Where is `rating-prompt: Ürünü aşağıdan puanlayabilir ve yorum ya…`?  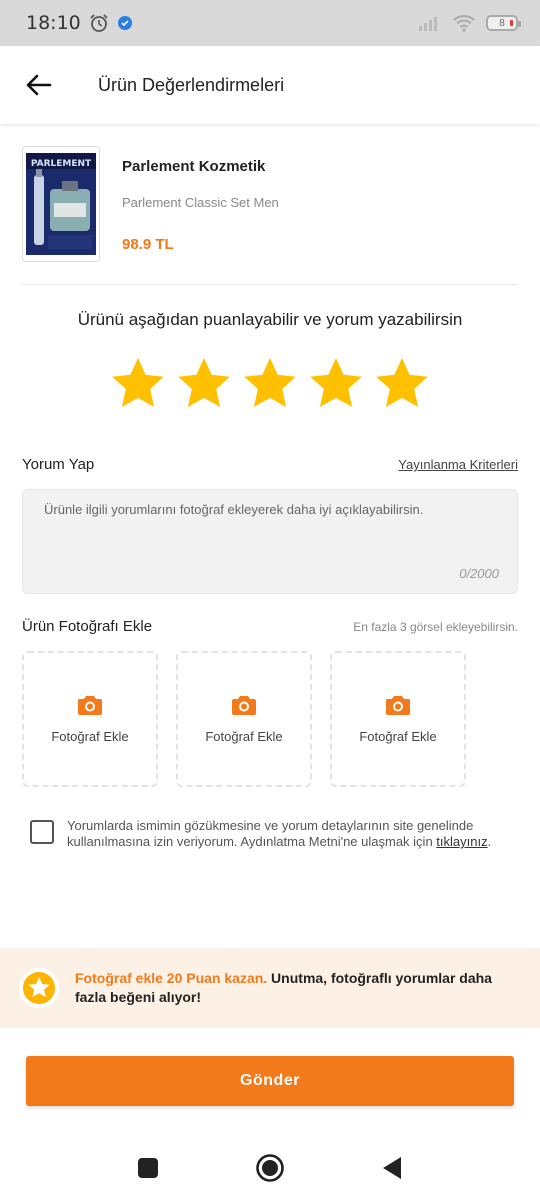 rating-prompt: Ürünü aşağıdan puanlayabilir ve yorum ya… is located at coordinates (270, 319).